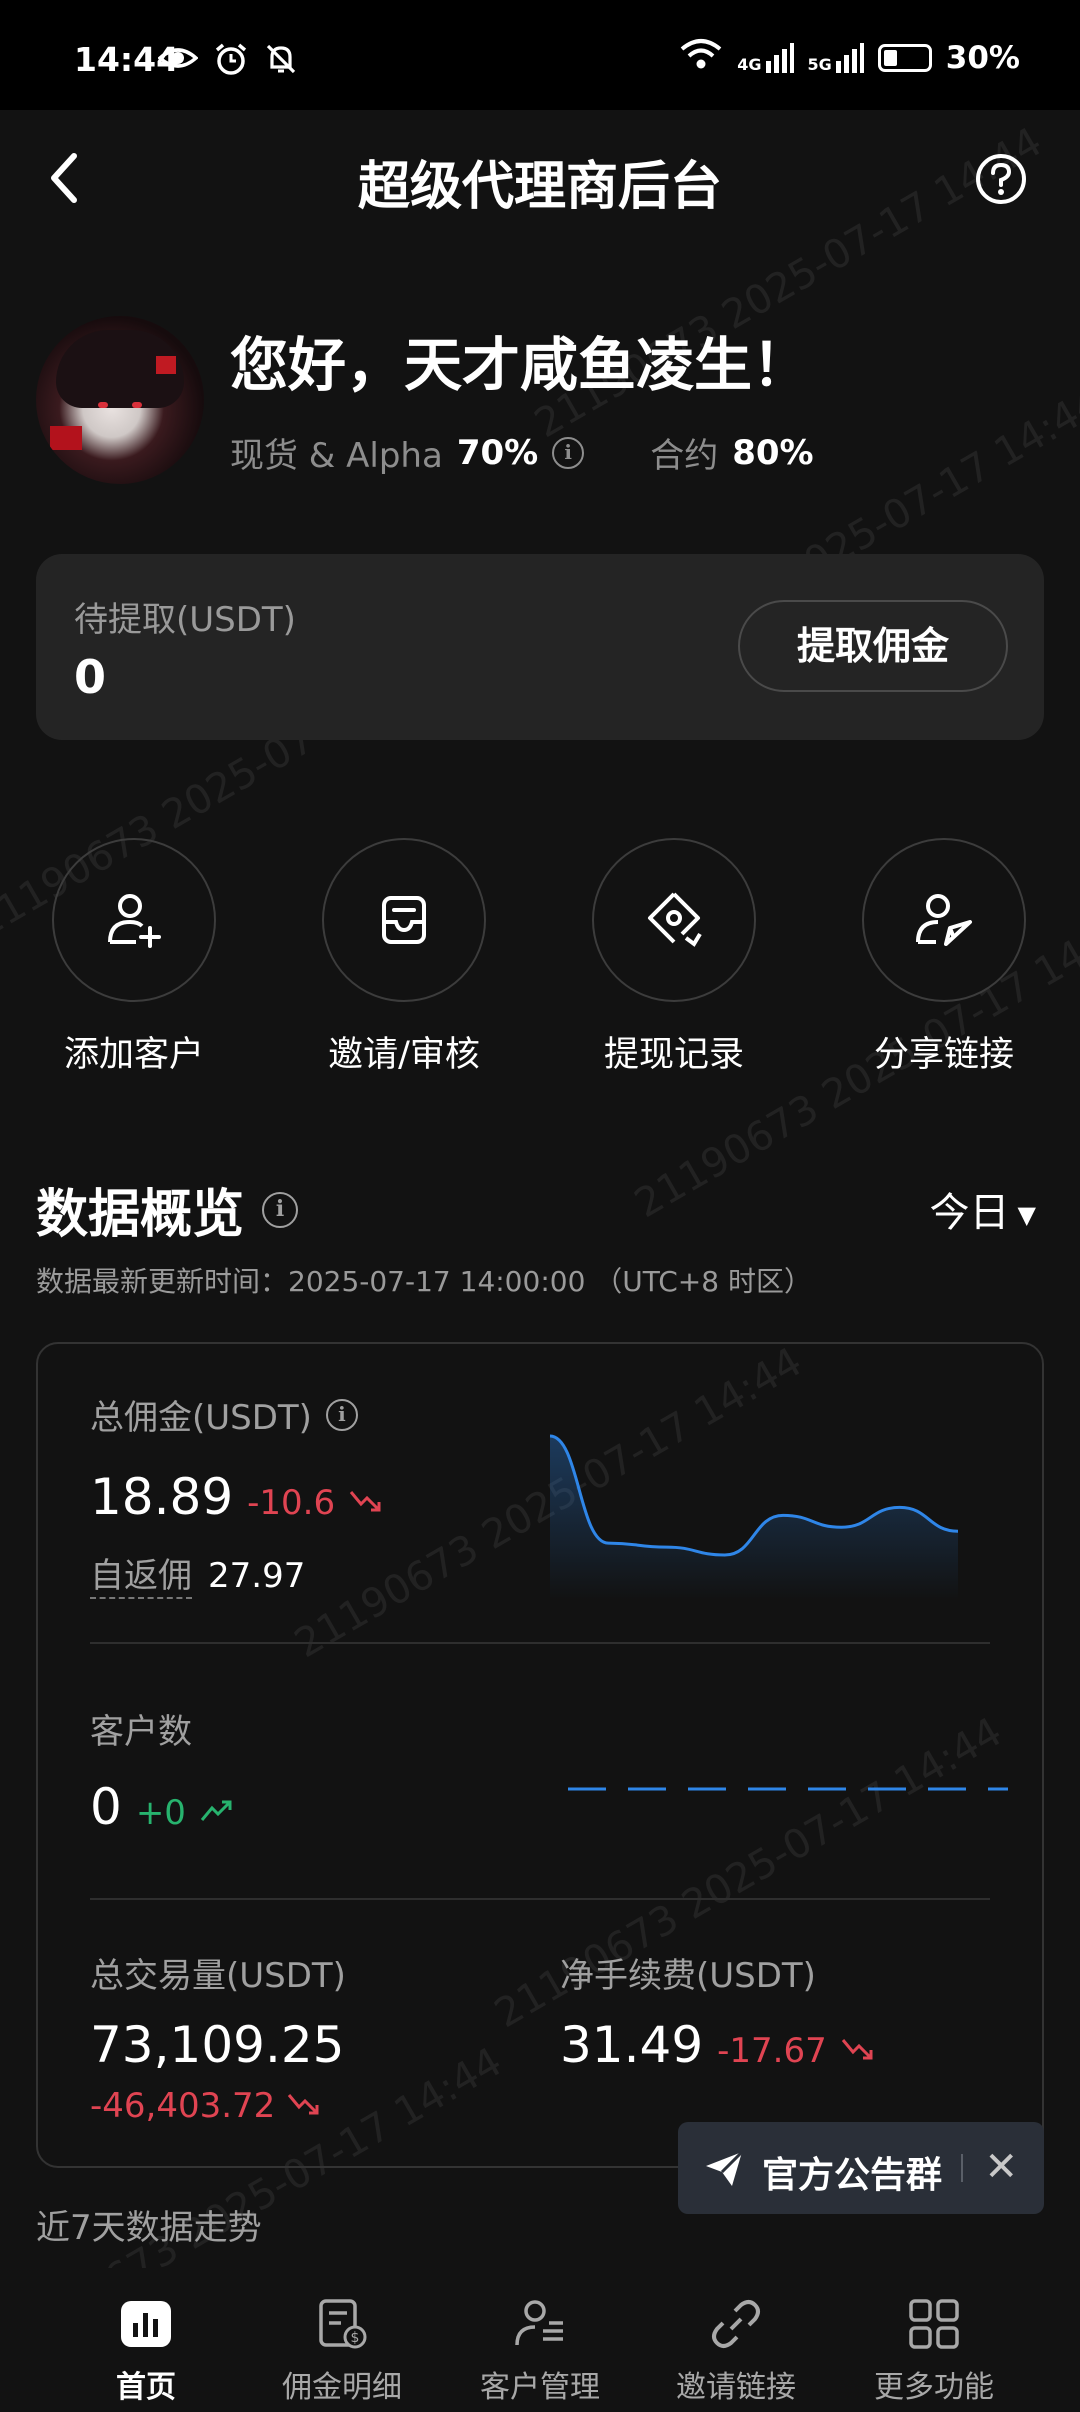 The width and height of the screenshot is (1080, 2412). What do you see at coordinates (149, 2228) in the screenshot?
I see `trend-section-label: 近7天数据走势` at bounding box center [149, 2228].